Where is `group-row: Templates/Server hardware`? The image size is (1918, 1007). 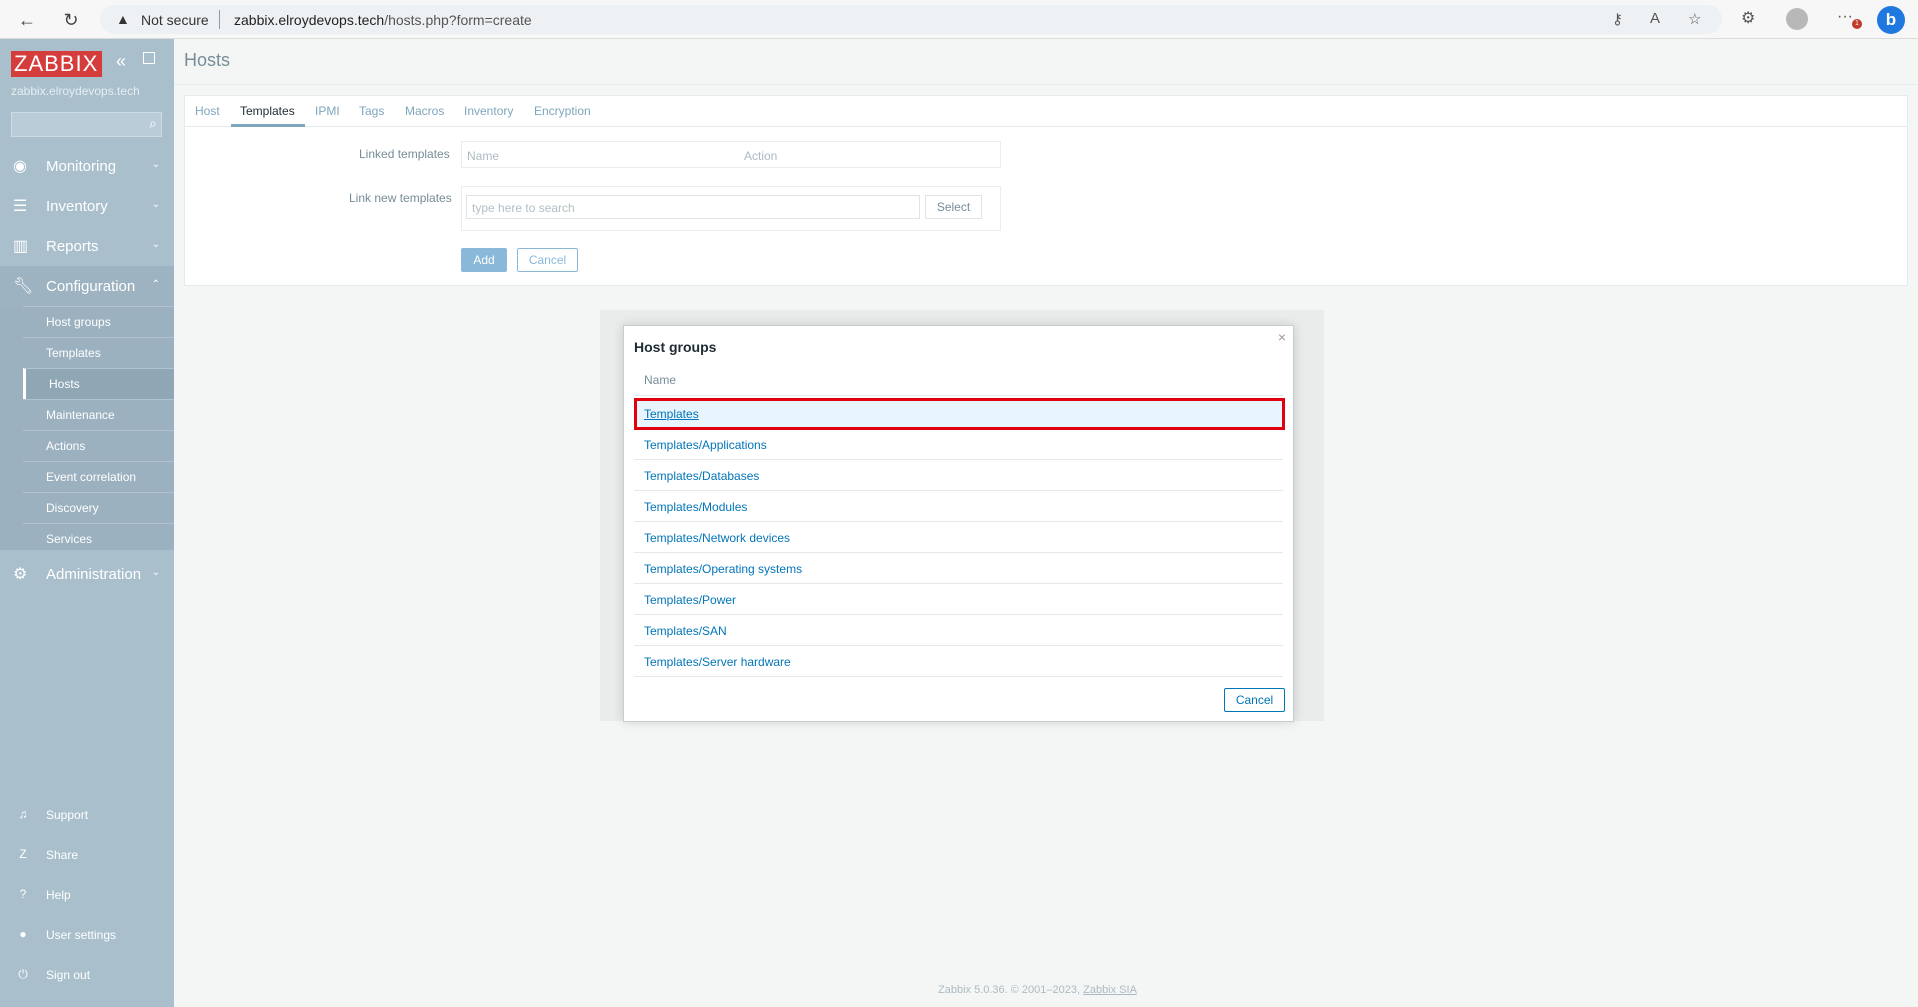 group-row: Templates/Server hardware is located at coordinates (958, 661).